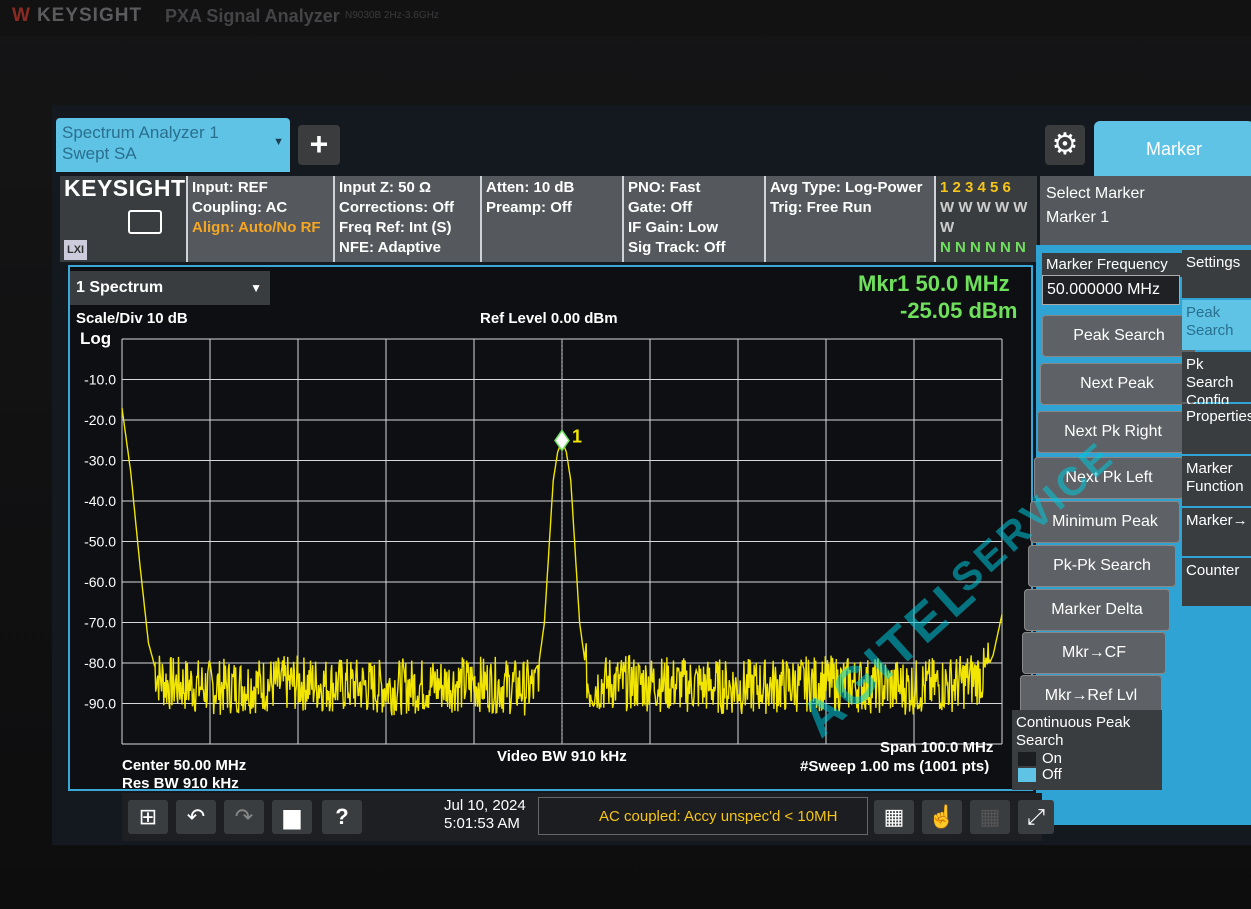 Image resolution: width=1251 pixels, height=909 pixels. I want to click on marker-delta-button: Marker Delta, so click(1097, 610).